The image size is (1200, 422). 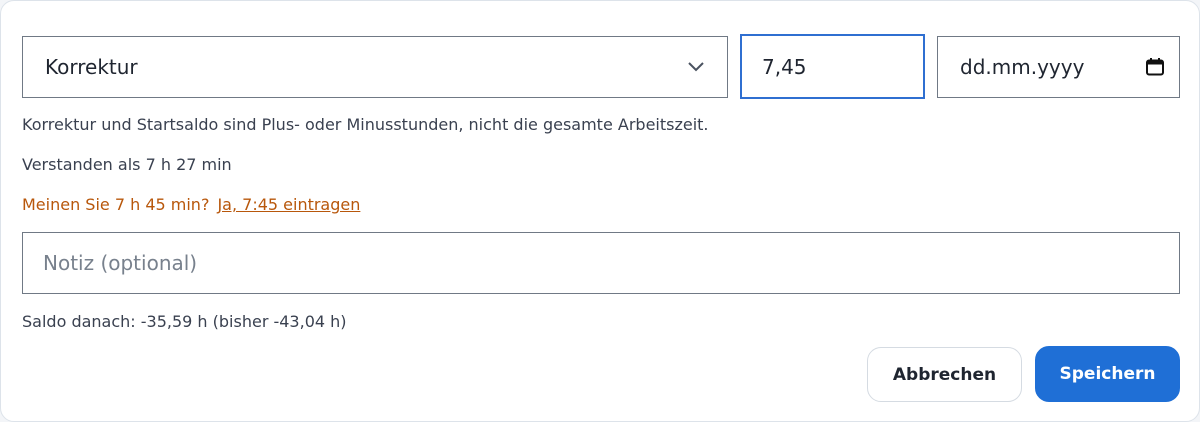 What do you see at coordinates (91, 67) in the screenshot?
I see `type-select-value: Korrektur` at bounding box center [91, 67].